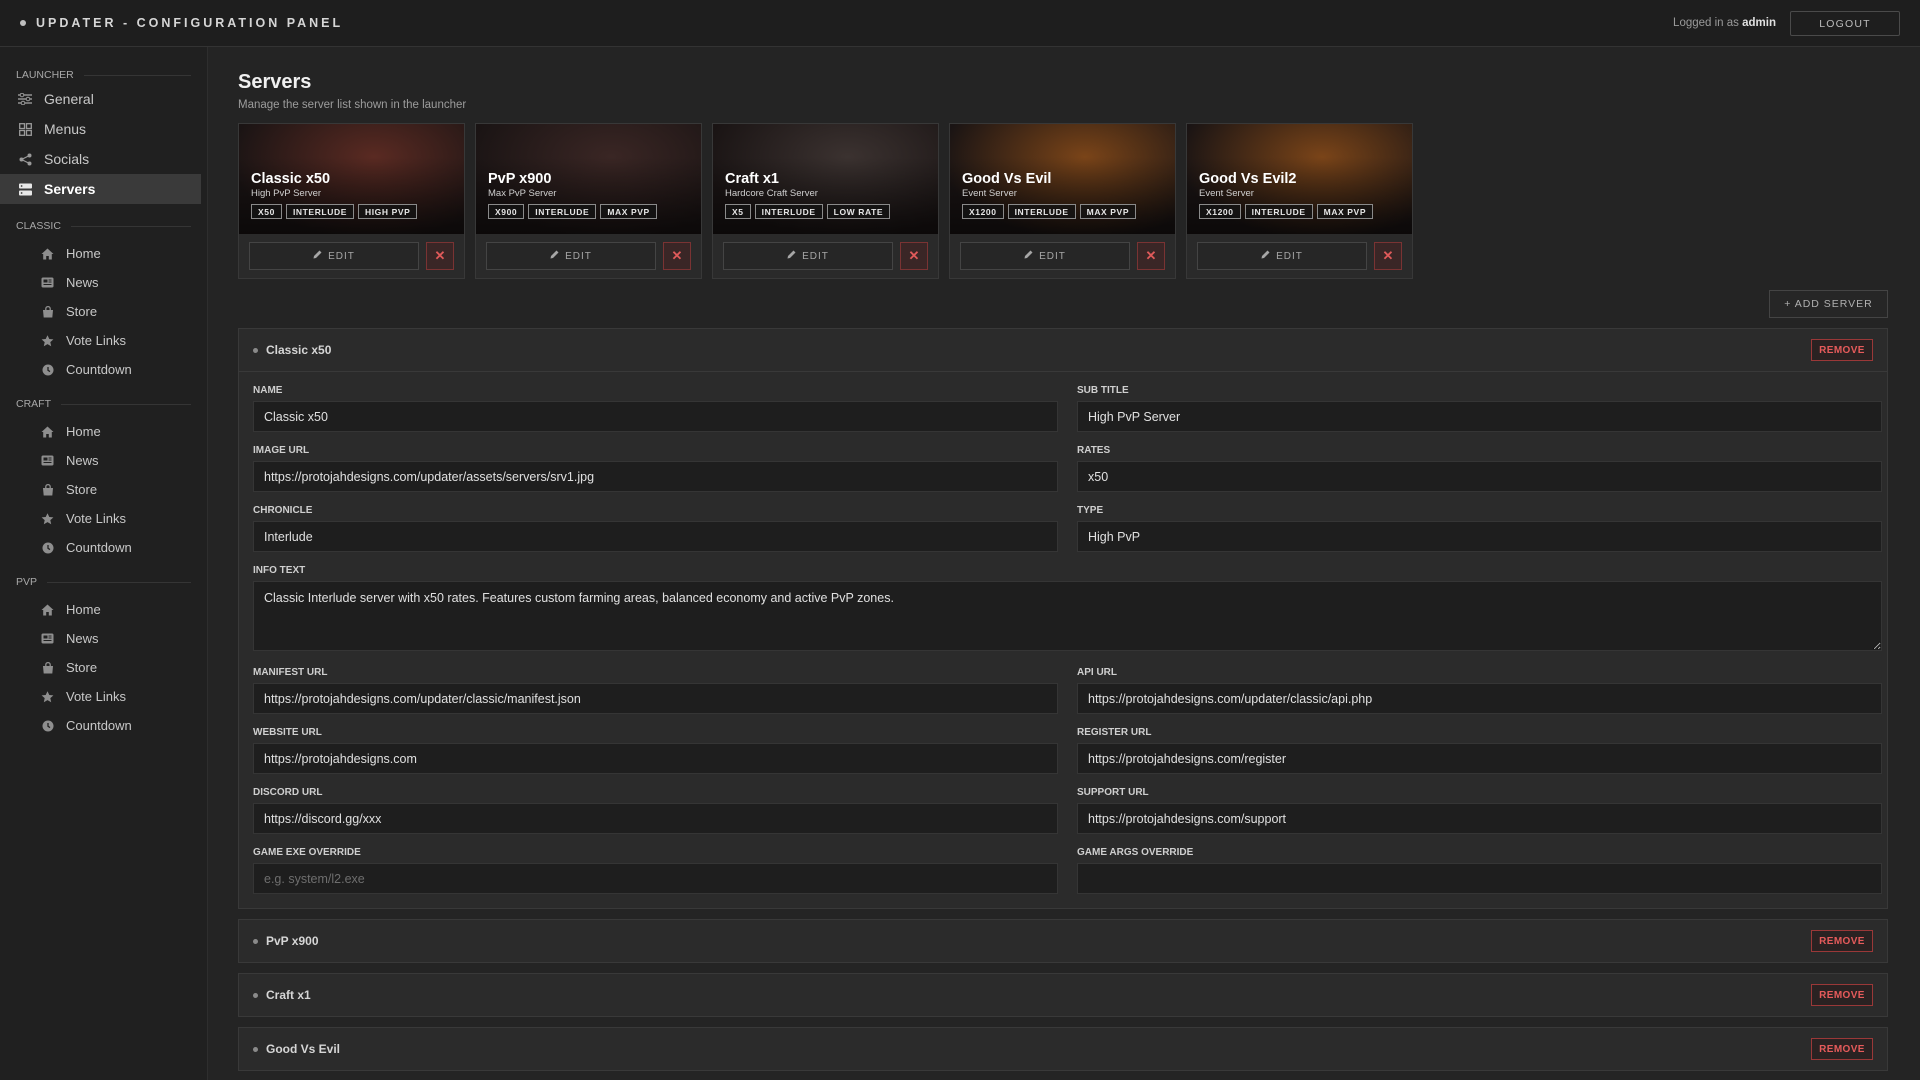 The image size is (1920, 1080). I want to click on server-tags: X900 INTERLUDE MAX PVP, so click(588, 211).